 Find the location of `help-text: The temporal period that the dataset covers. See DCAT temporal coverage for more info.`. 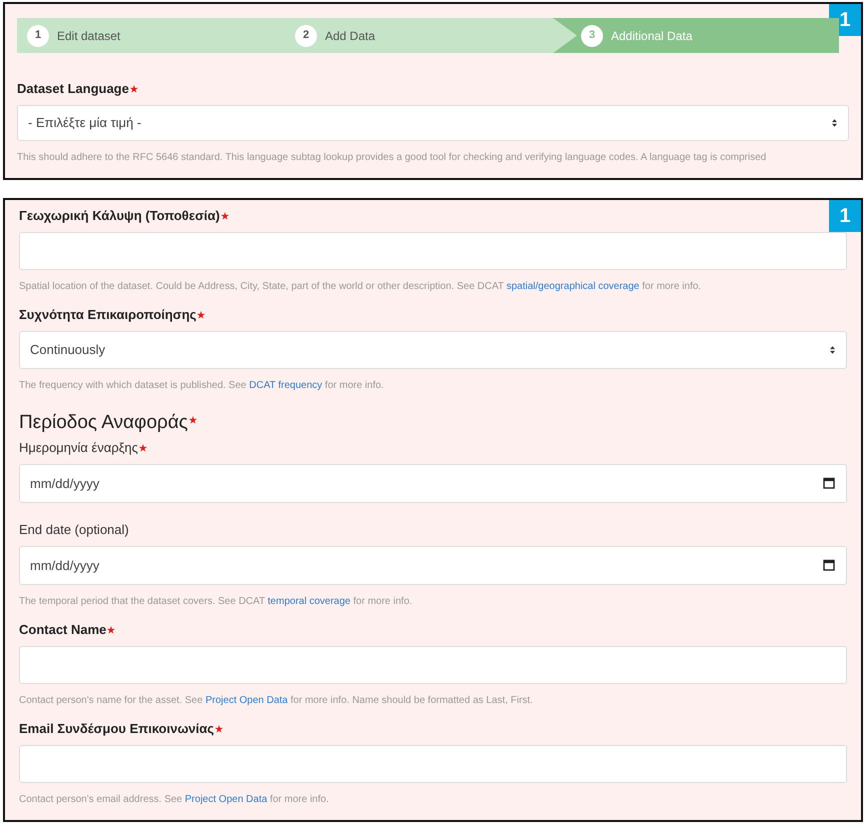

help-text: The temporal period that the dataset covers. See DCAT temporal coverage for more info. is located at coordinates (216, 601).